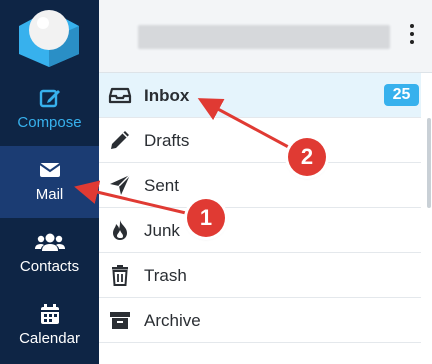 The width and height of the screenshot is (432, 364). Describe the element at coordinates (49, 242) in the screenshot. I see `contacts-icon` at that location.